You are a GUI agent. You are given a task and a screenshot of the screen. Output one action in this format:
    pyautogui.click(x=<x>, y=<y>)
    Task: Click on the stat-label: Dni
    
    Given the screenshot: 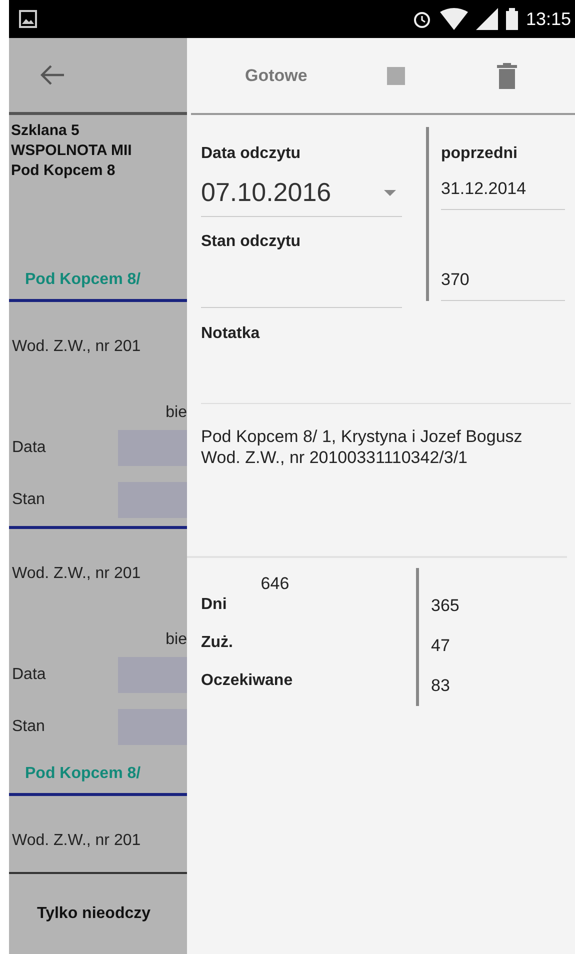 What is the action you would take?
    pyautogui.click(x=214, y=605)
    